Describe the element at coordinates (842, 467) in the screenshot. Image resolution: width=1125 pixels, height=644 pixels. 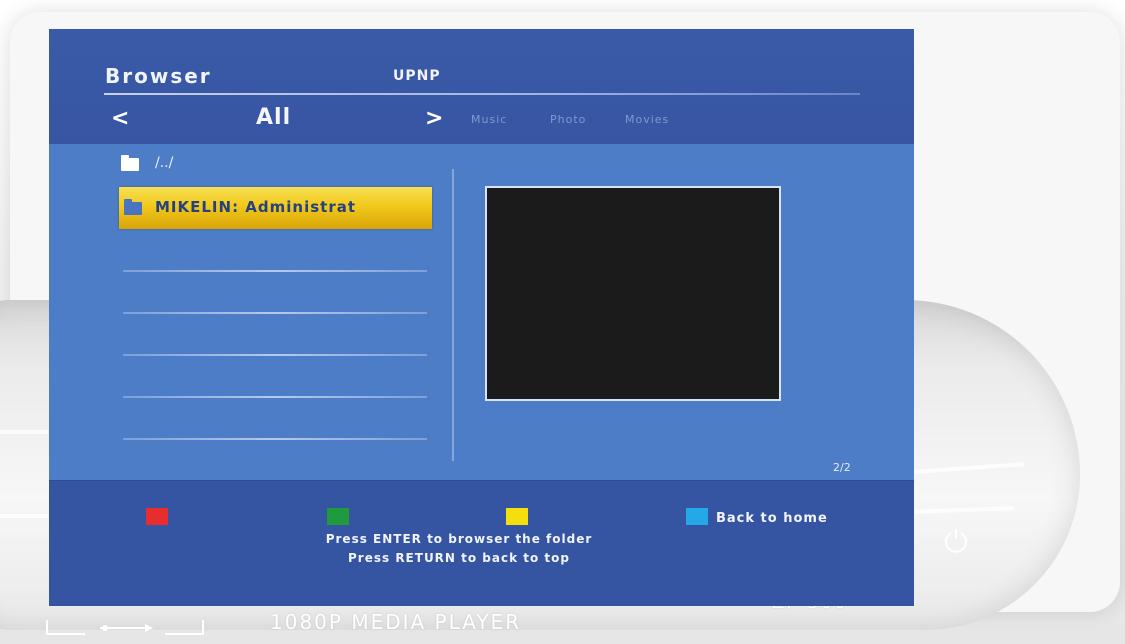
I see `page-indicator: 2/2` at that location.